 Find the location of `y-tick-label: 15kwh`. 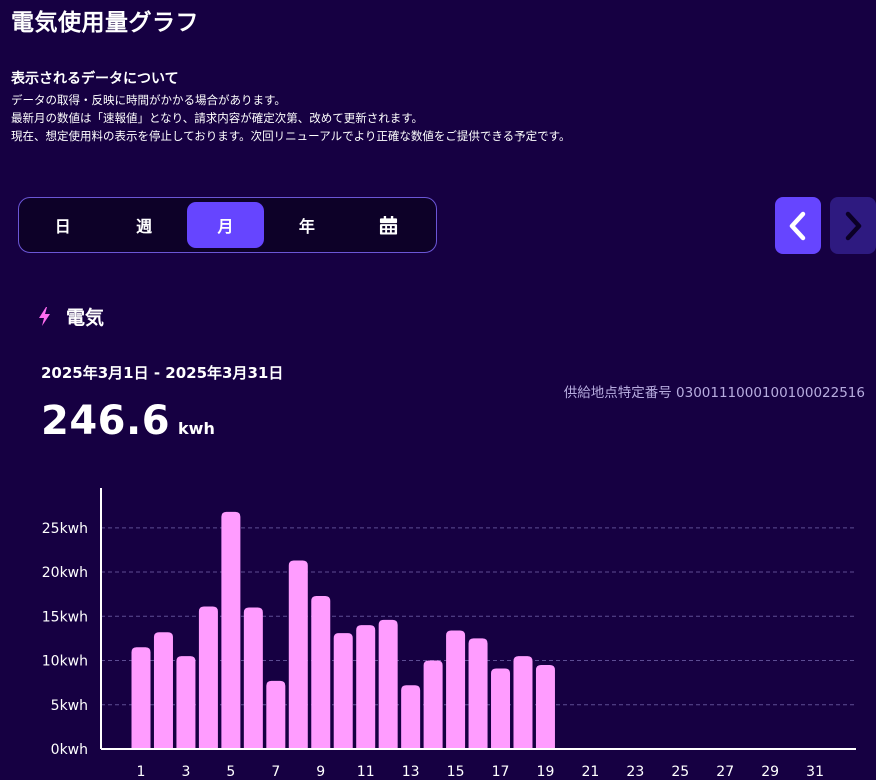

y-tick-label: 15kwh is located at coordinates (65, 617).